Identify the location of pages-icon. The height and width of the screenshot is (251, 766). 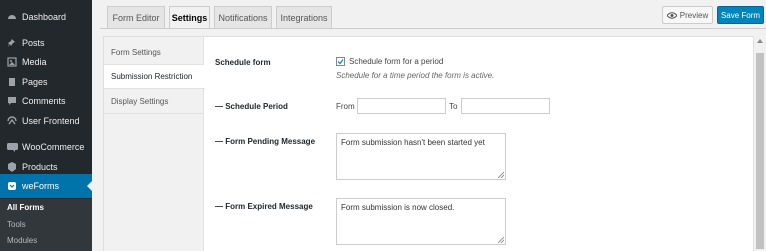
(12, 82).